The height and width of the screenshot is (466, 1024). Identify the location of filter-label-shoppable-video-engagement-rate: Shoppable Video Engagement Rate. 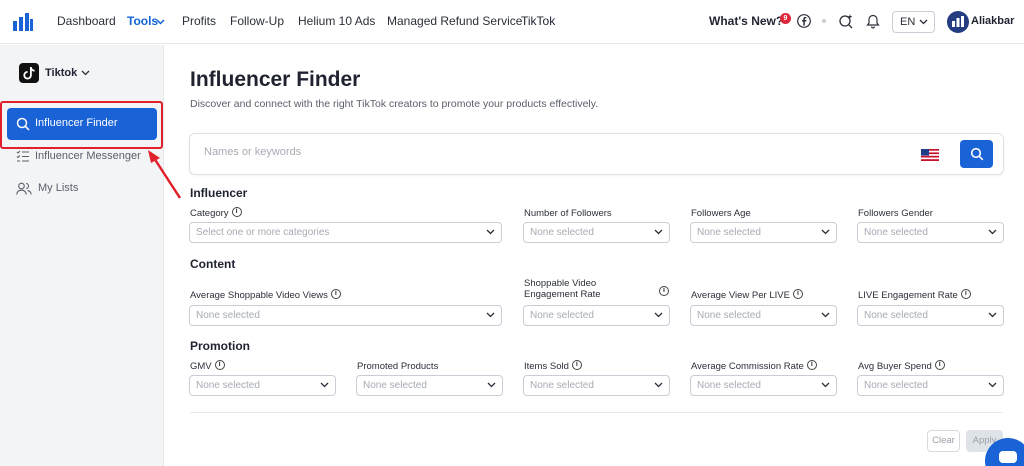
(562, 289).